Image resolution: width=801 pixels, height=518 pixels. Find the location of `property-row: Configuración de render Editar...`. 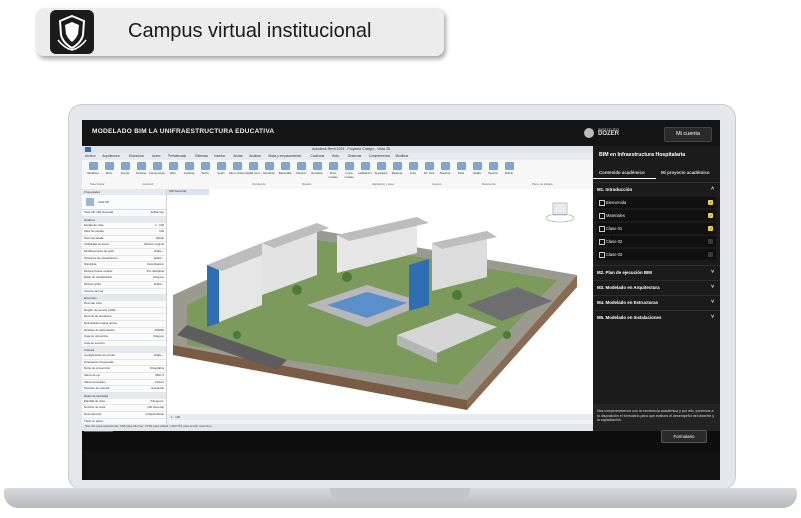

property-row: Configuración de render Editar... is located at coordinates (124, 356).